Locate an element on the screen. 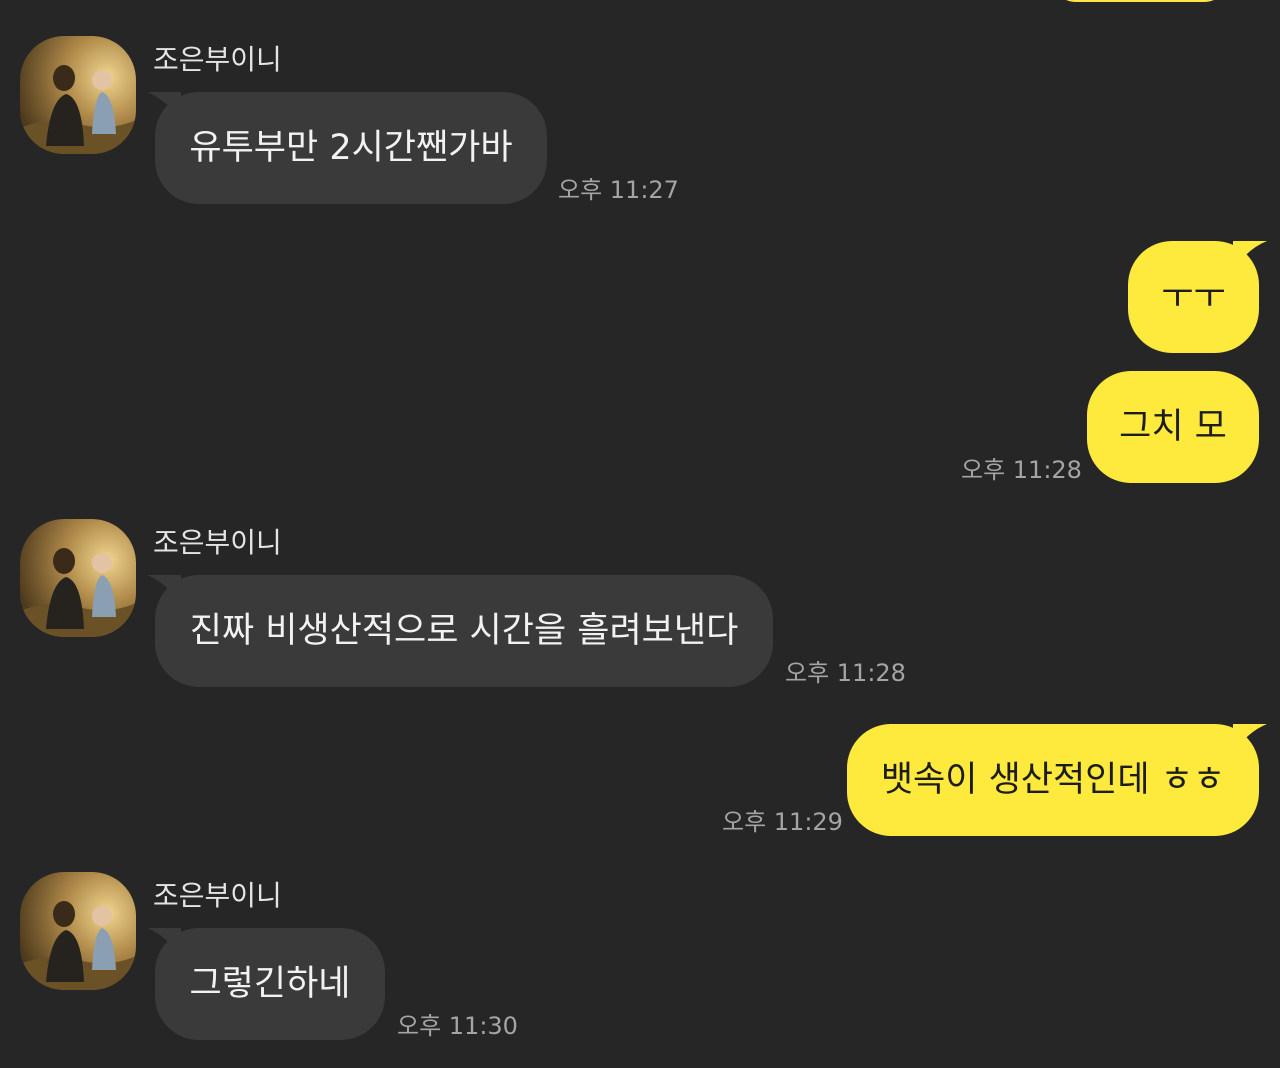  message-text: 그렇긴하네 is located at coordinates (270, 984).